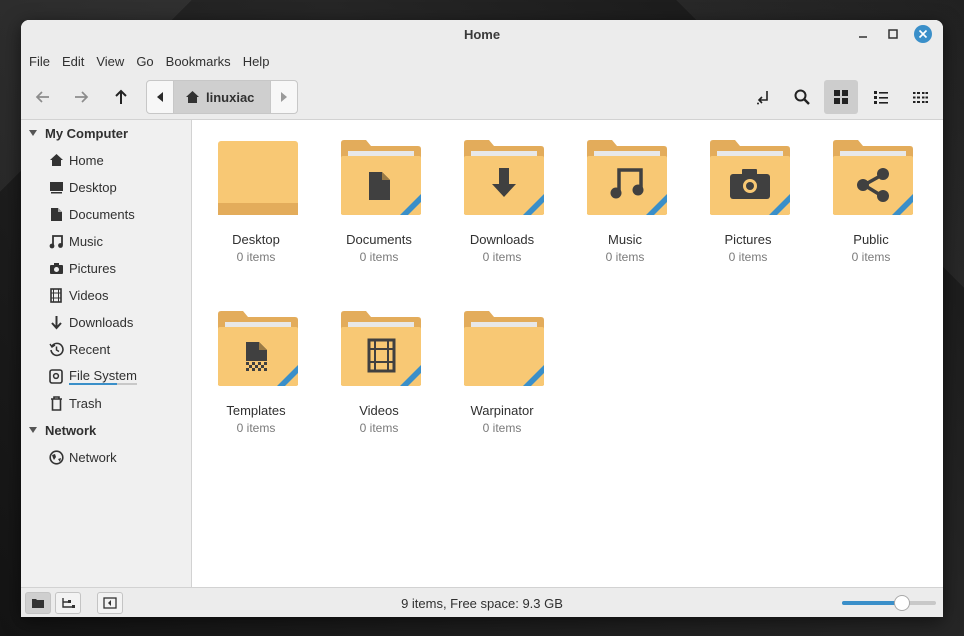 This screenshot has height=636, width=964. I want to click on sidebar-item-label: Home, so click(86, 160).